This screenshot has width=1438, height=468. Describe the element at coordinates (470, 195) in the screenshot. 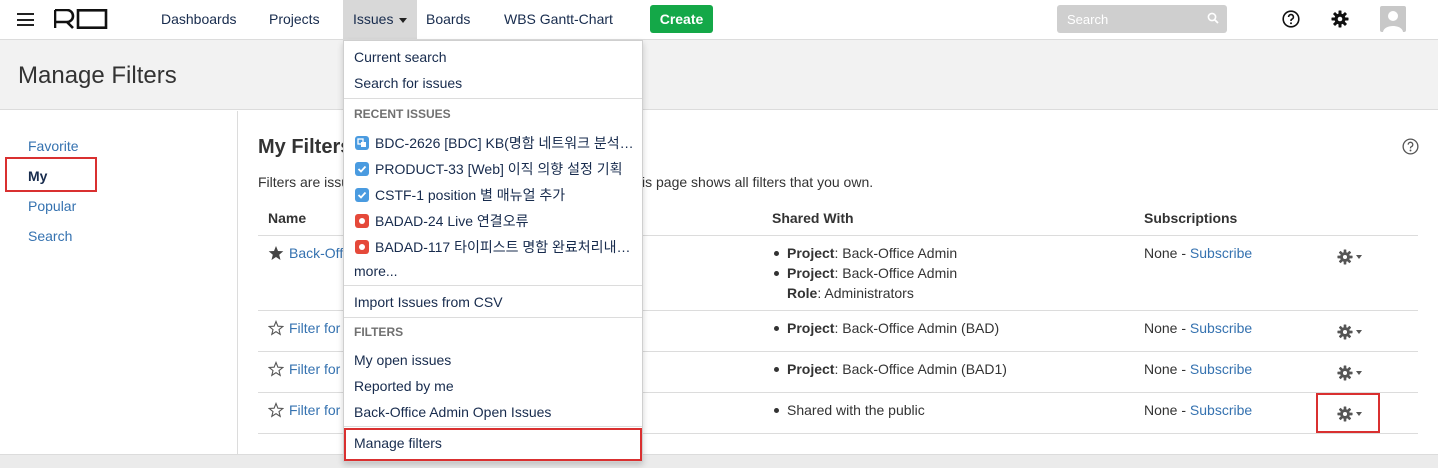

I see `recent-issue-label: CSTF-1 position 별 매뉴얼 추가` at that location.